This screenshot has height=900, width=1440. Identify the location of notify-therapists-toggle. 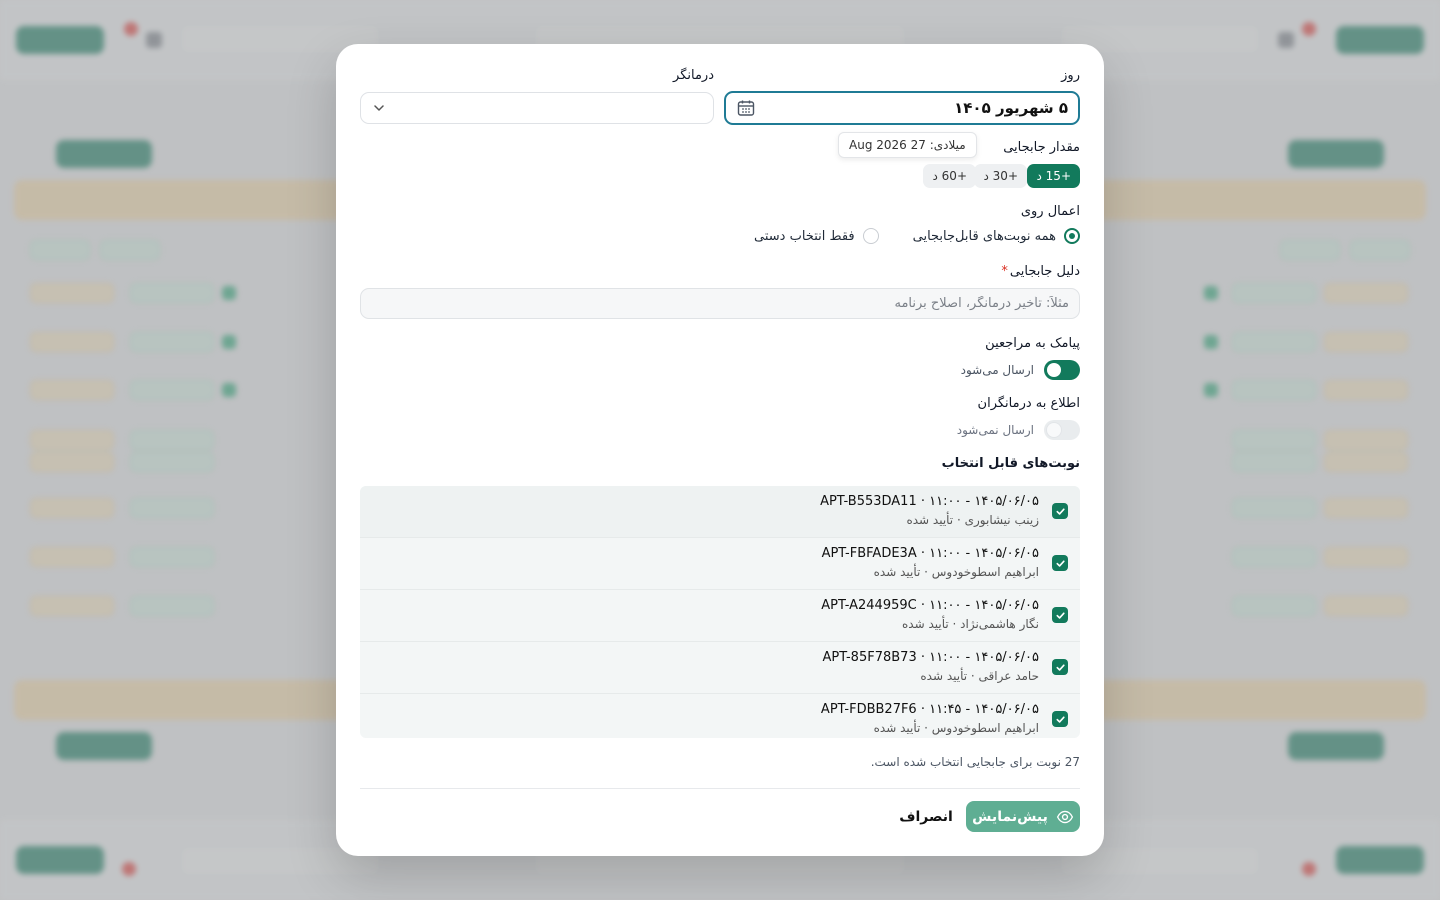
(1062, 430).